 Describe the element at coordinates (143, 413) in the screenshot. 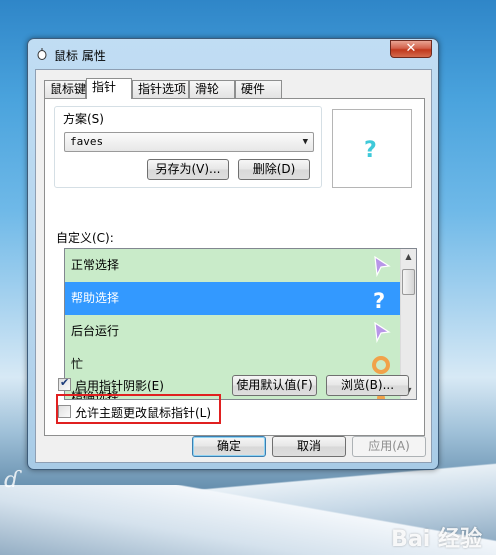

I see `allow-theme-label: 允许主题更改鼠标指针(L)` at that location.